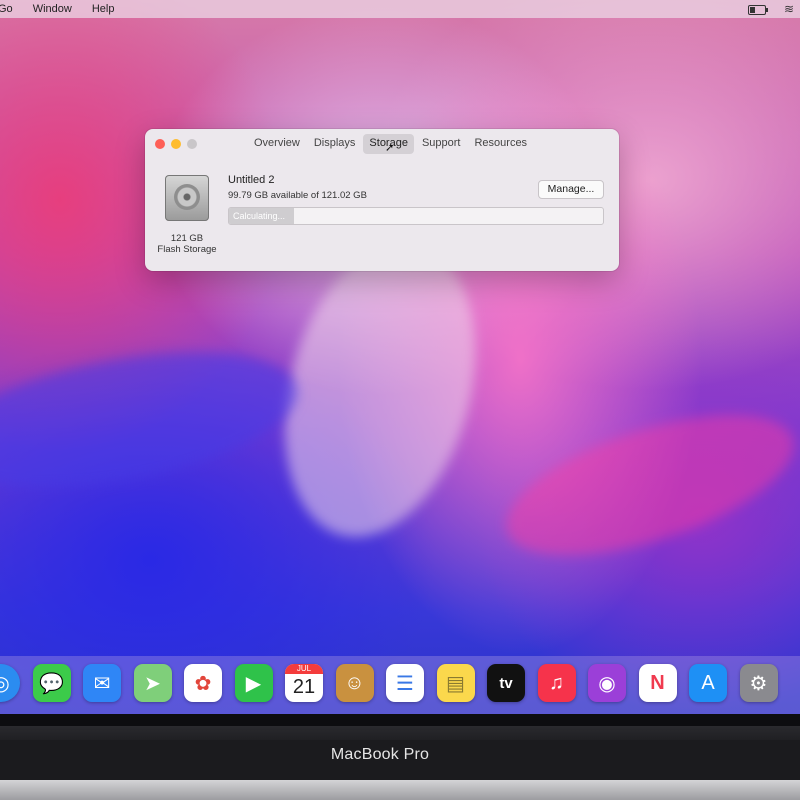 The image size is (800, 800). What do you see at coordinates (607, 683) in the screenshot?
I see `podcasts-icon: ◉` at bounding box center [607, 683].